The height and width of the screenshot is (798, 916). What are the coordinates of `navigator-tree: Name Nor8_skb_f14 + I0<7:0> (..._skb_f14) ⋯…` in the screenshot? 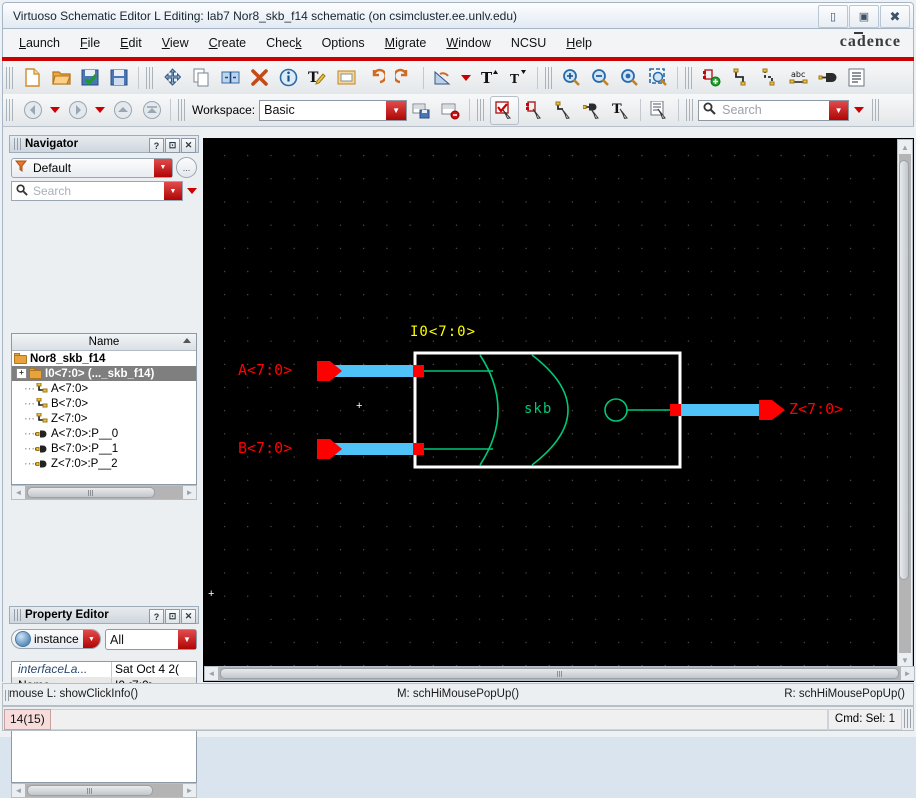 It's located at (104, 409).